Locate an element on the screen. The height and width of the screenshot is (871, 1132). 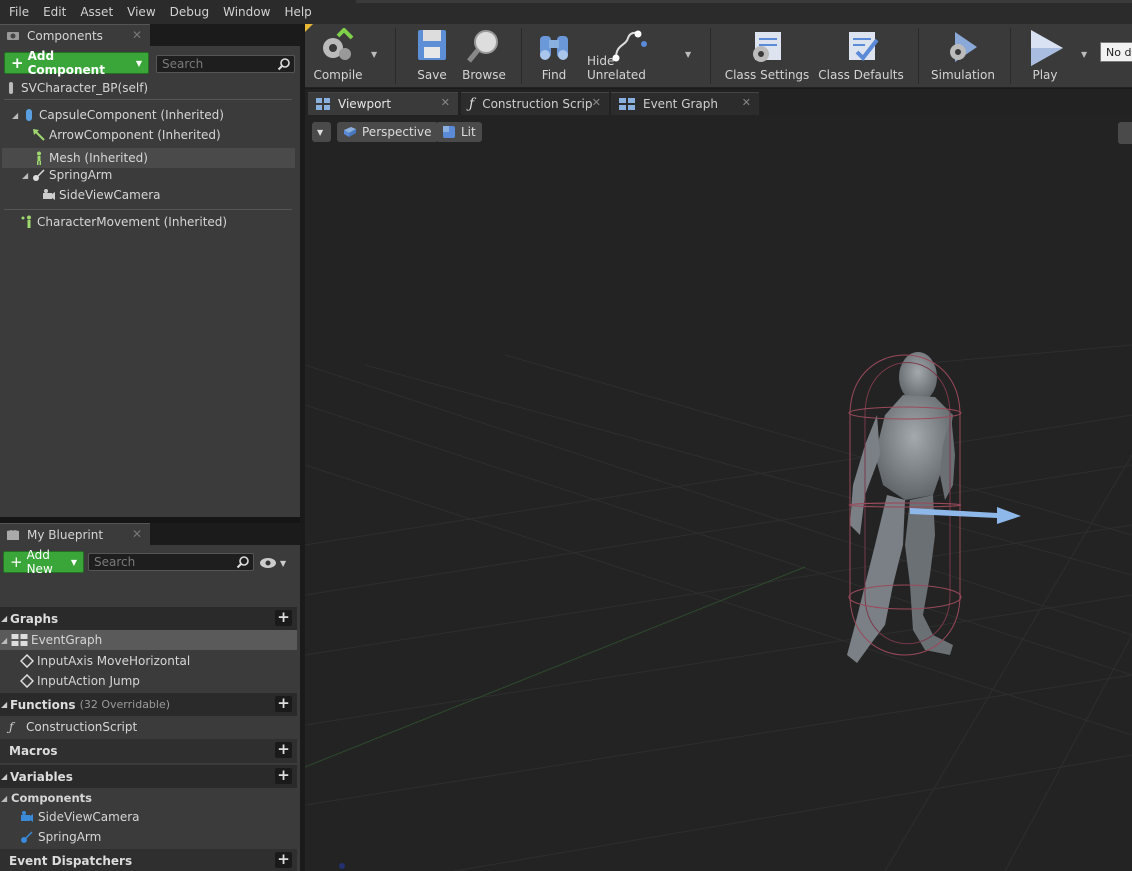
menu-debug: Debug is located at coordinates (189, 12).